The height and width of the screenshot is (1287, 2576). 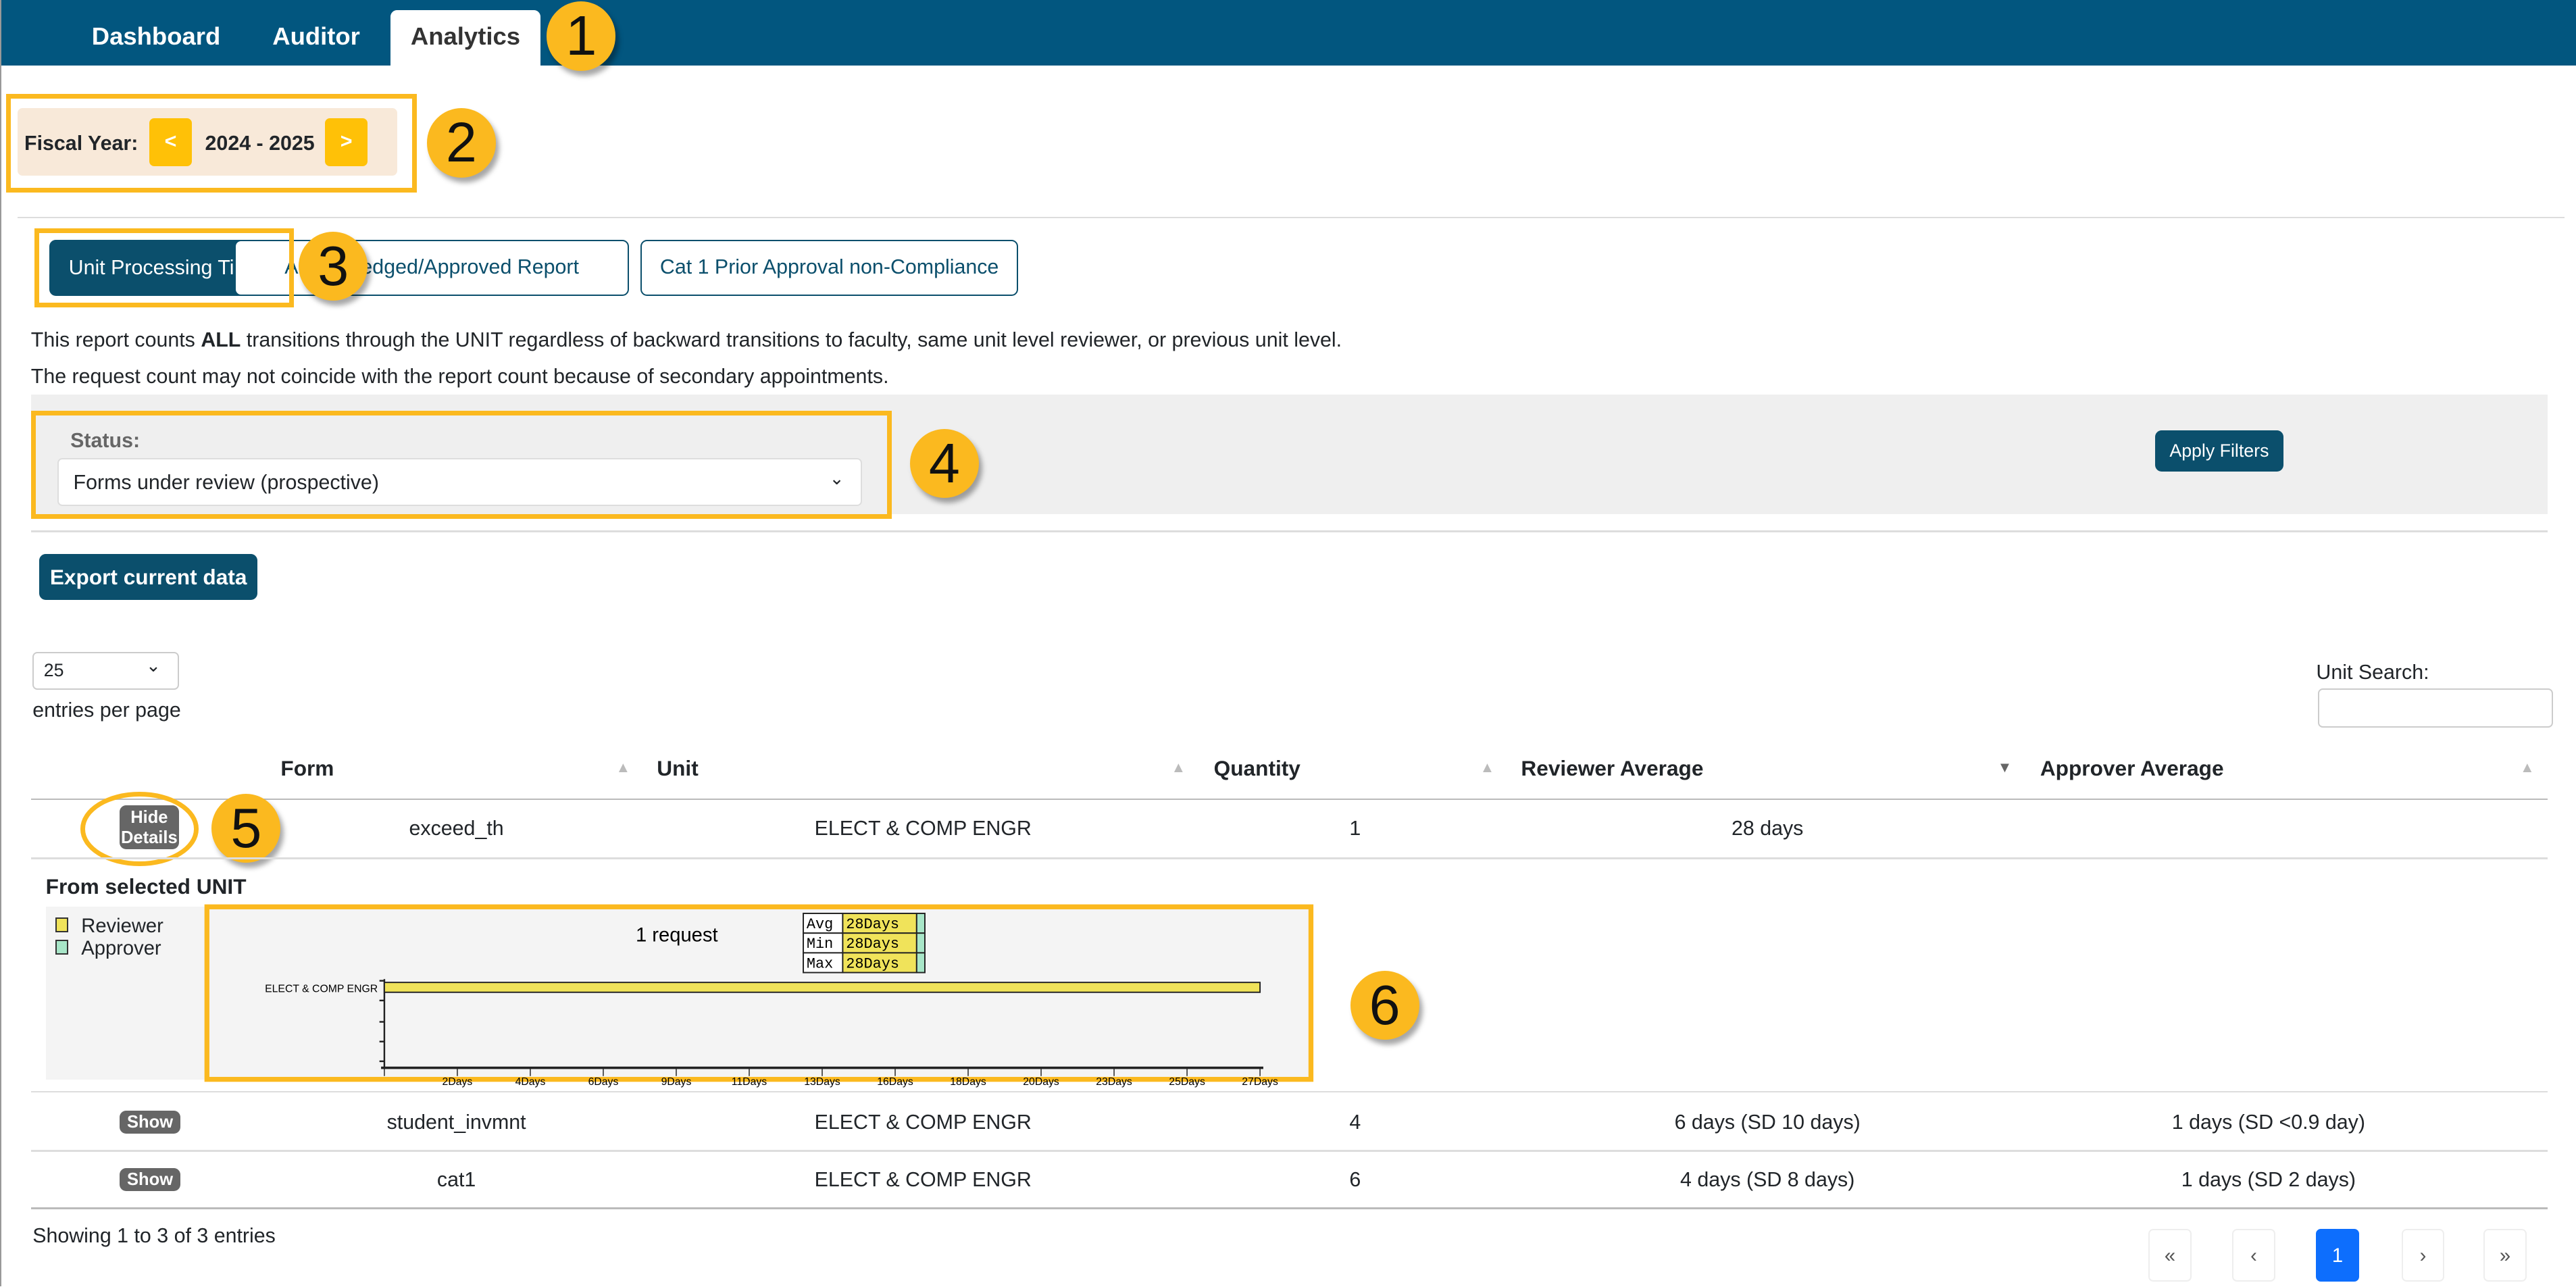 What do you see at coordinates (2268, 1122) in the screenshot?
I see `cell-approver: 1 days (SD <0.9 day)` at bounding box center [2268, 1122].